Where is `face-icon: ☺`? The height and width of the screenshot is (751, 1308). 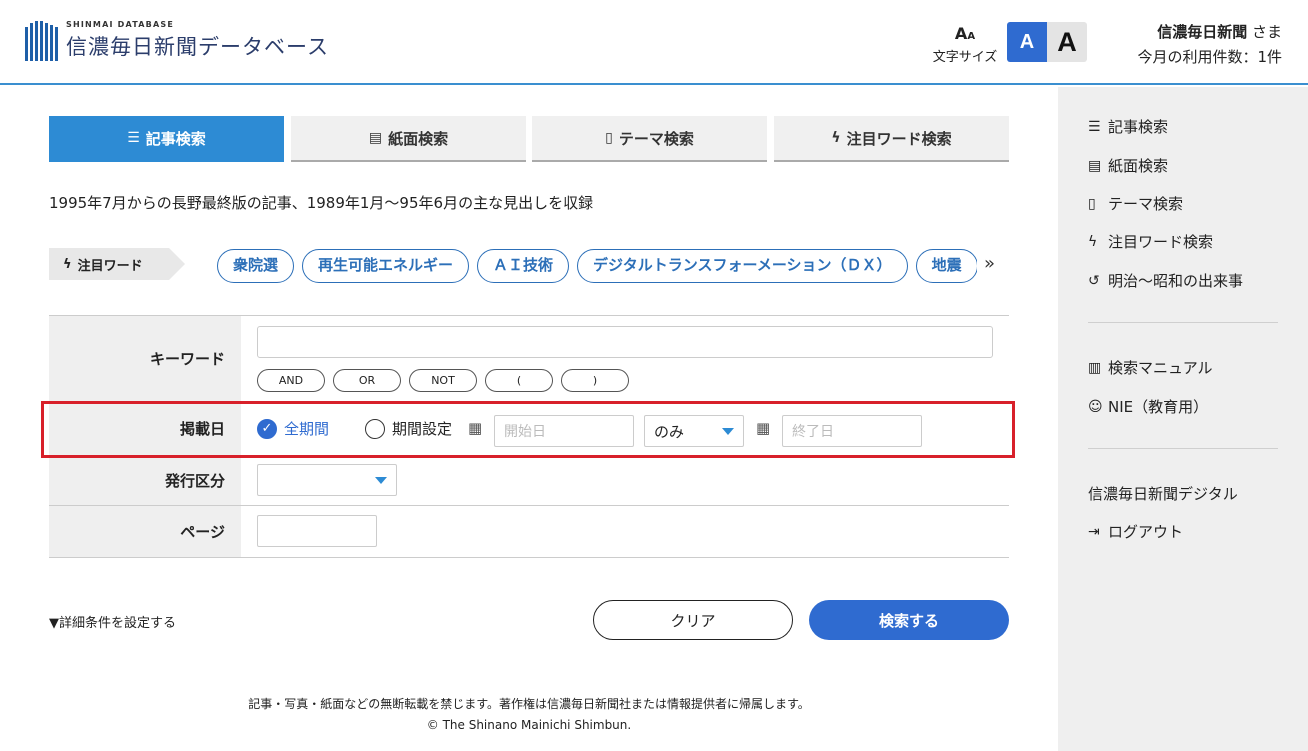 face-icon: ☺ is located at coordinates (1095, 406).